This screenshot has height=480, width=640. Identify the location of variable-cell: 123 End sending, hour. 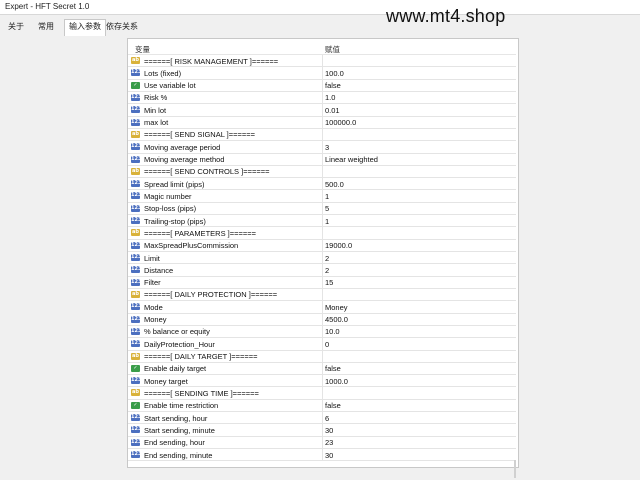
(225, 442).